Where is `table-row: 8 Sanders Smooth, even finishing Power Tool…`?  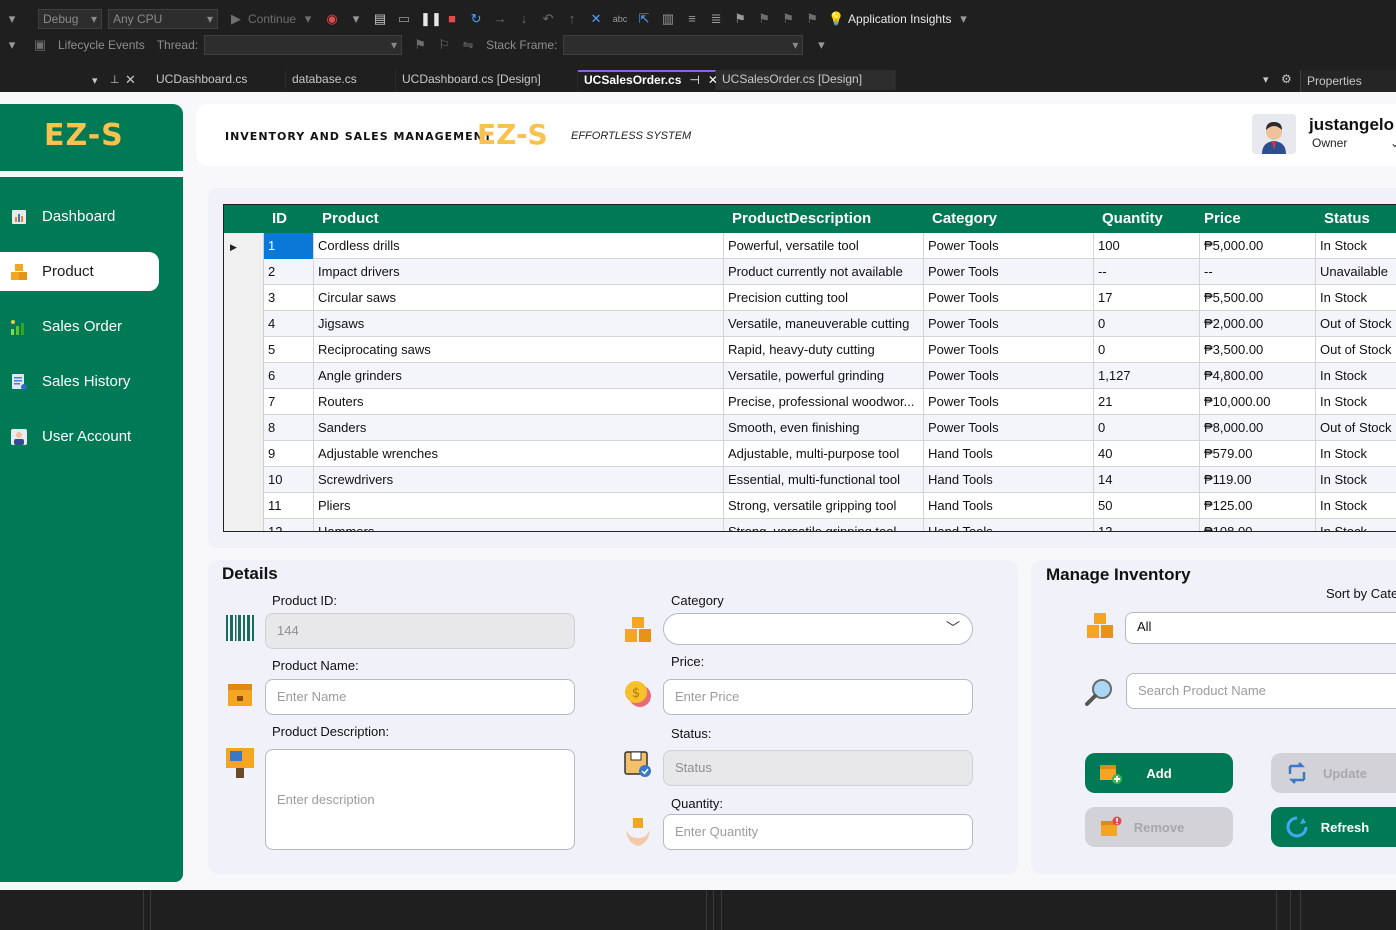
table-row: 8 Sanders Smooth, even finishing Power Tool… is located at coordinates (810, 428).